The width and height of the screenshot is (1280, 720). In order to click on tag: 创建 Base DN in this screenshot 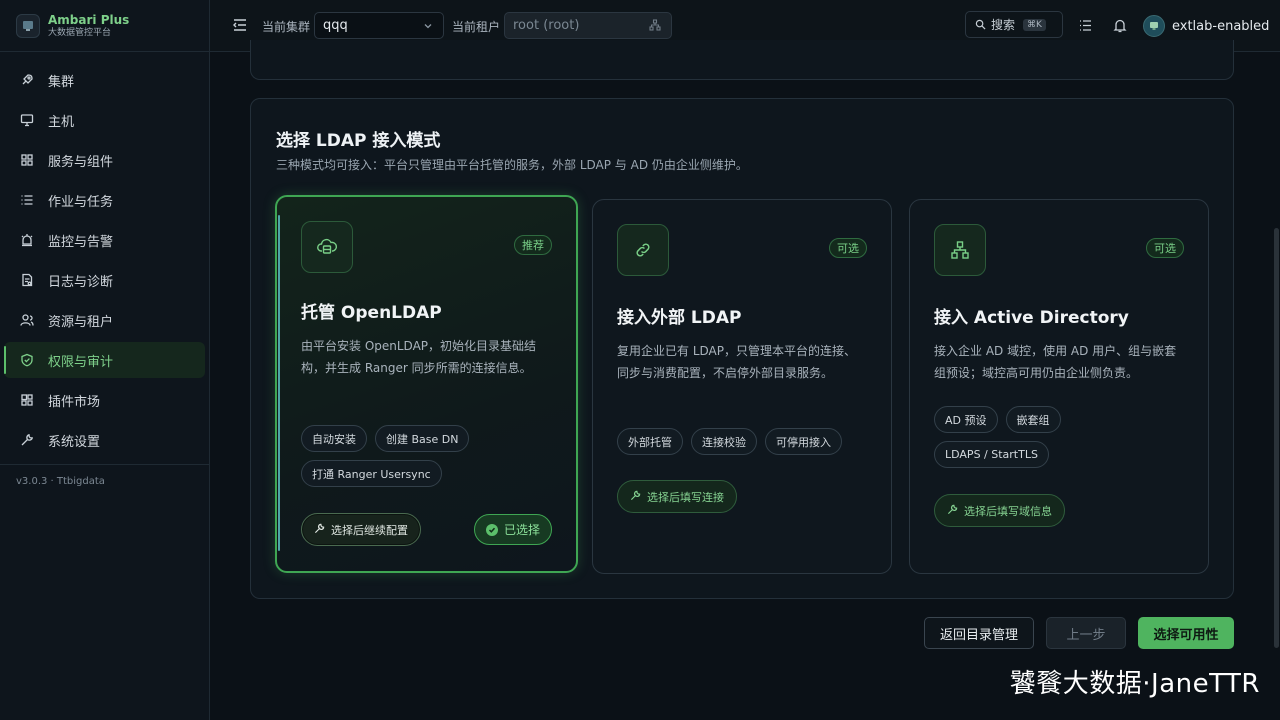, I will do `click(422, 438)`.